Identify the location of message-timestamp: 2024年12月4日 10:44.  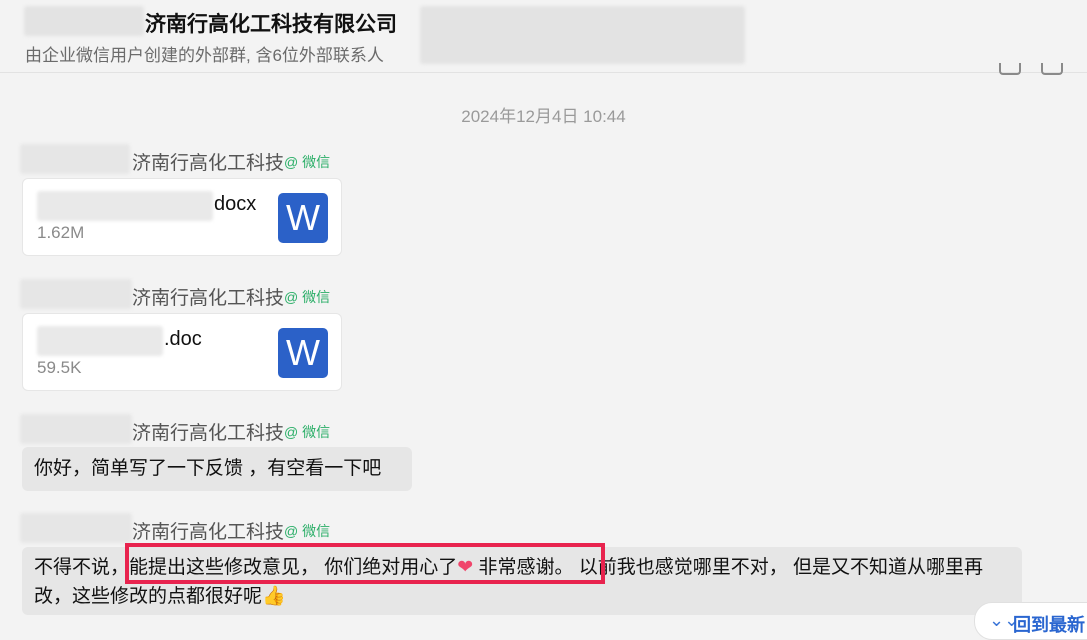
(543, 116).